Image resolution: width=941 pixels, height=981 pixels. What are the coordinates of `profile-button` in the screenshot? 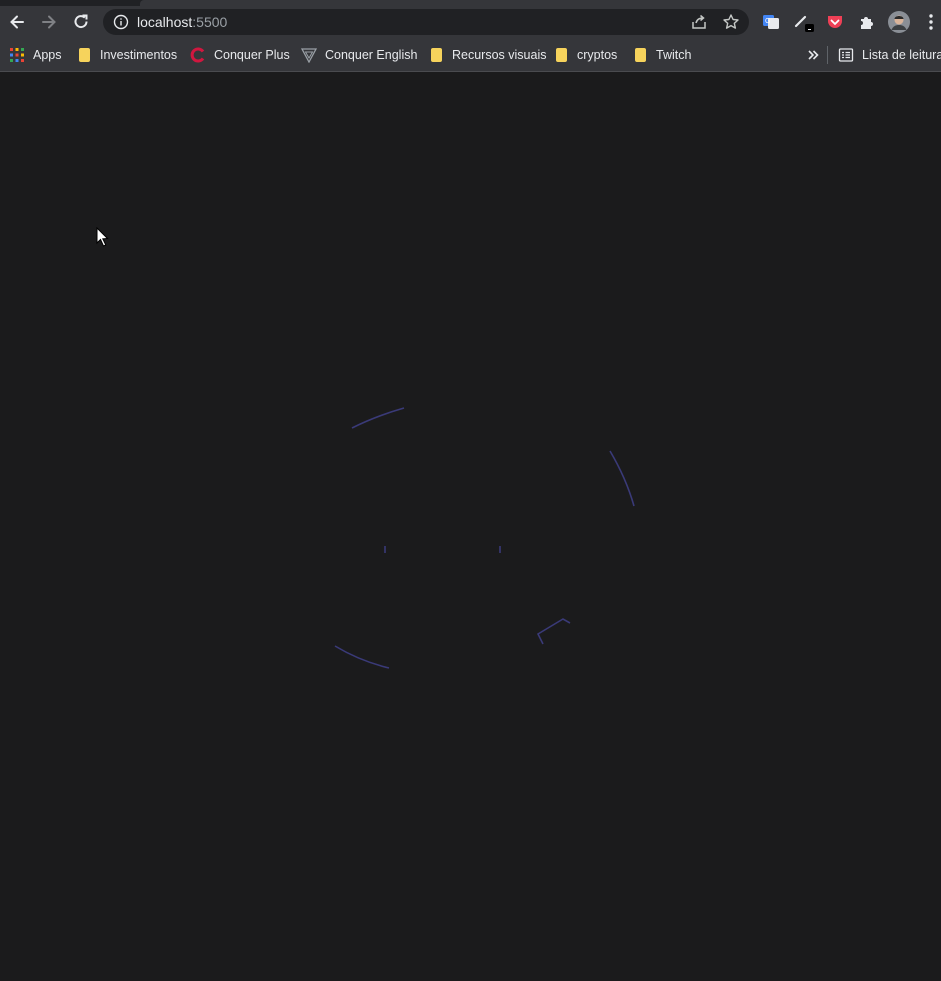 It's located at (899, 22).